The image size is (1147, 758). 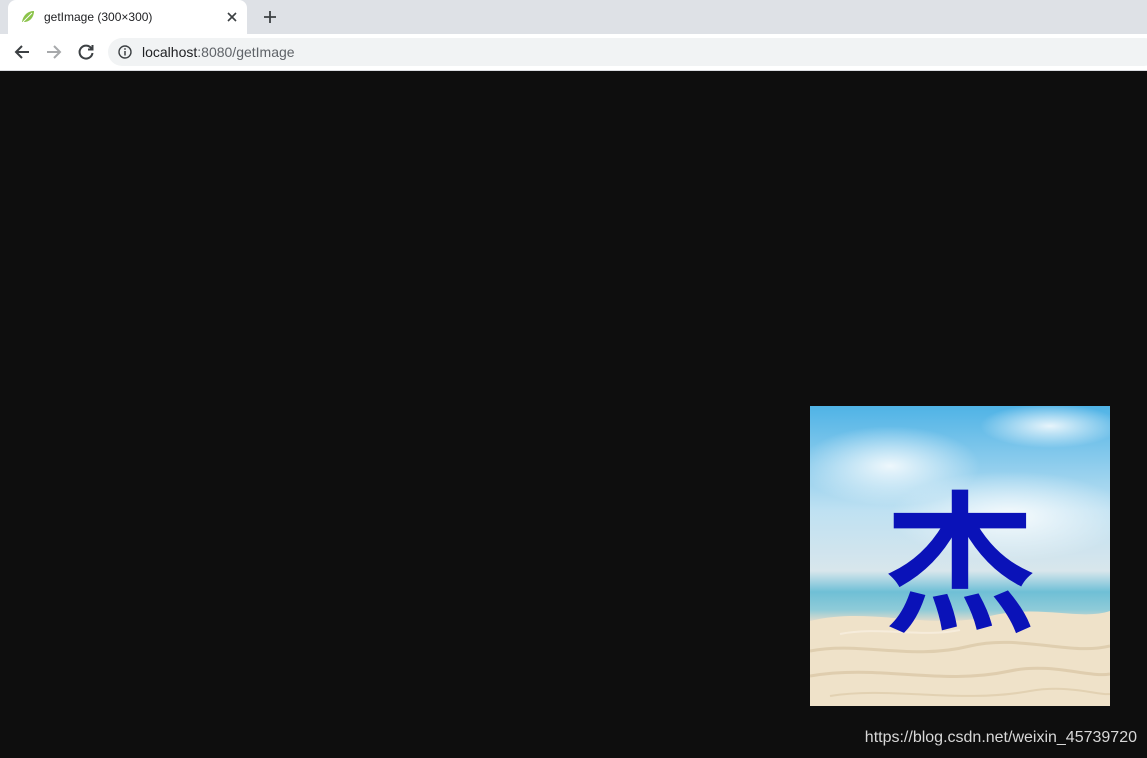 I want to click on forward-arrow-icon, so click(x=54, y=52).